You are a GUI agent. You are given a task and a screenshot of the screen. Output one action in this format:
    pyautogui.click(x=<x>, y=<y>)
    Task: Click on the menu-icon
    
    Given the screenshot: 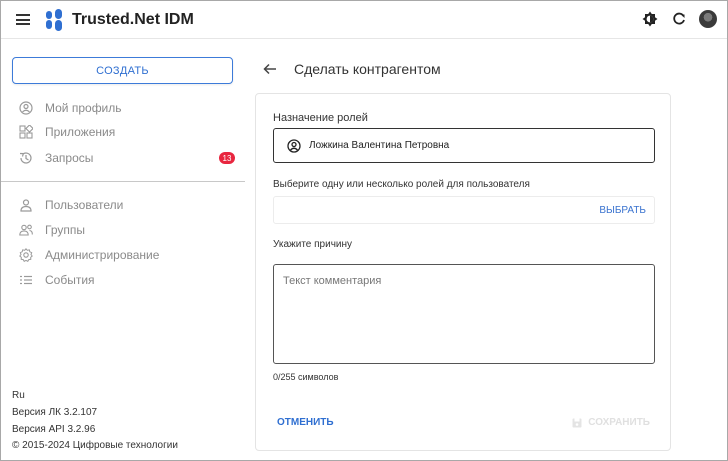 What is the action you would take?
    pyautogui.click(x=23, y=19)
    